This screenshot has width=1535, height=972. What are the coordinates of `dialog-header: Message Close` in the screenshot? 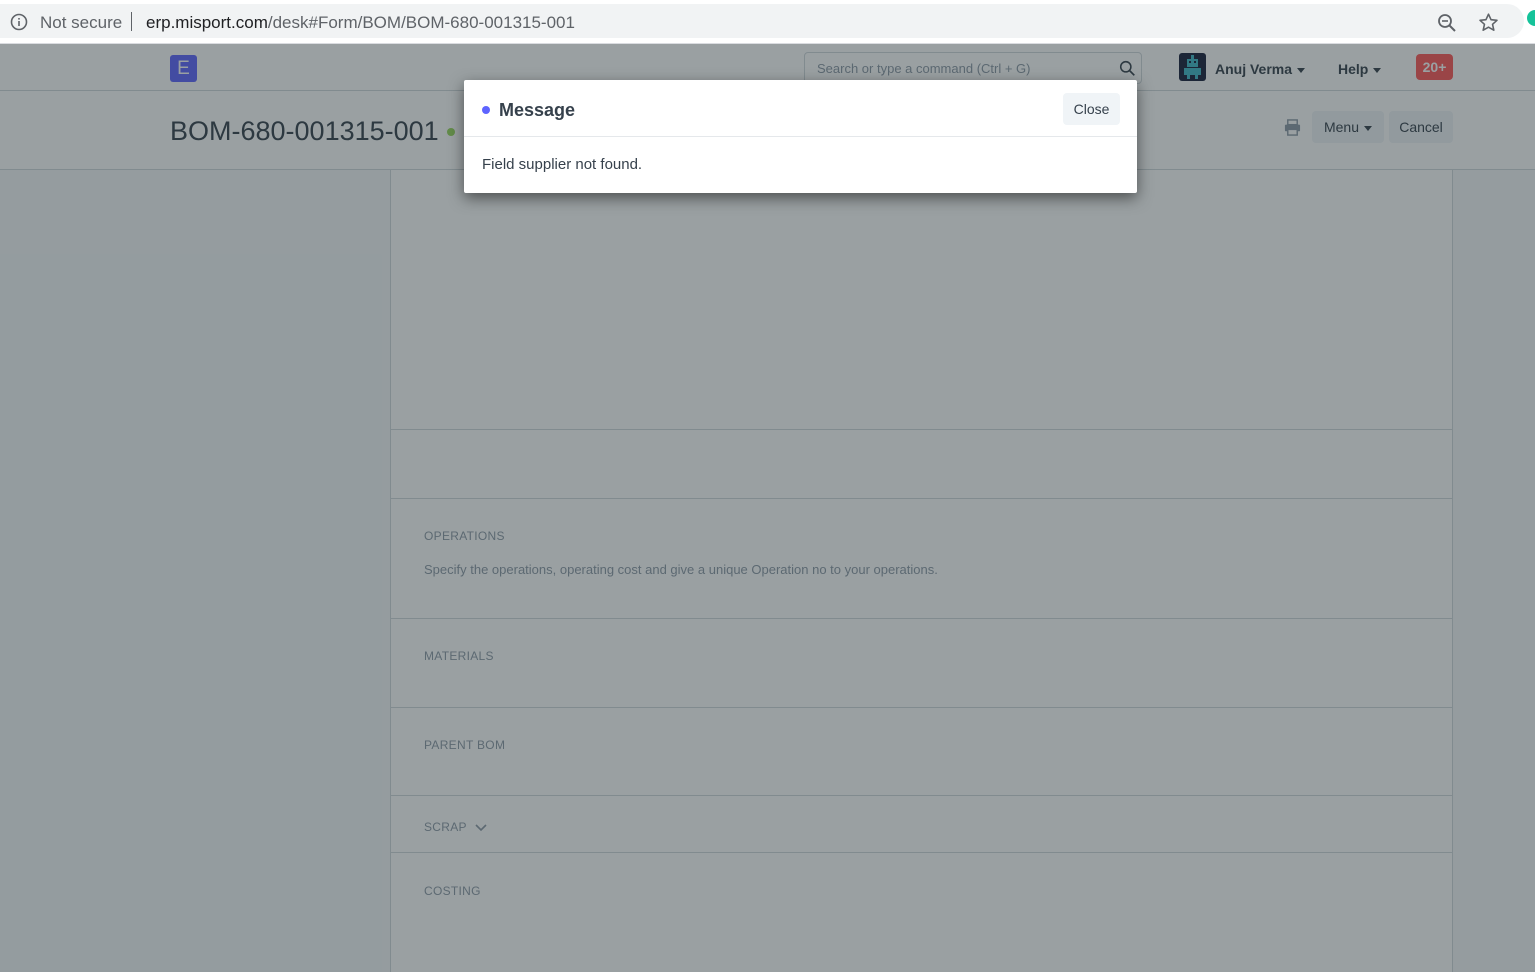 It's located at (800, 108).